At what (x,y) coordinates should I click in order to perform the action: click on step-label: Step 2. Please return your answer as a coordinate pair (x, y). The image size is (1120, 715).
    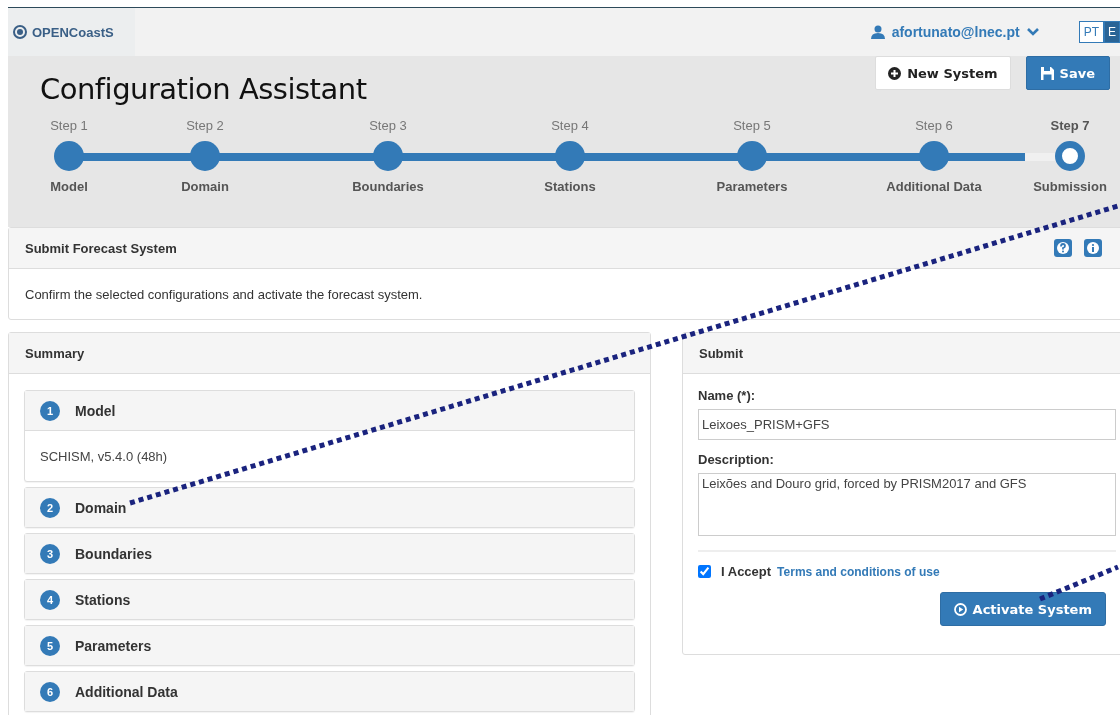
    Looking at the image, I should click on (205, 126).